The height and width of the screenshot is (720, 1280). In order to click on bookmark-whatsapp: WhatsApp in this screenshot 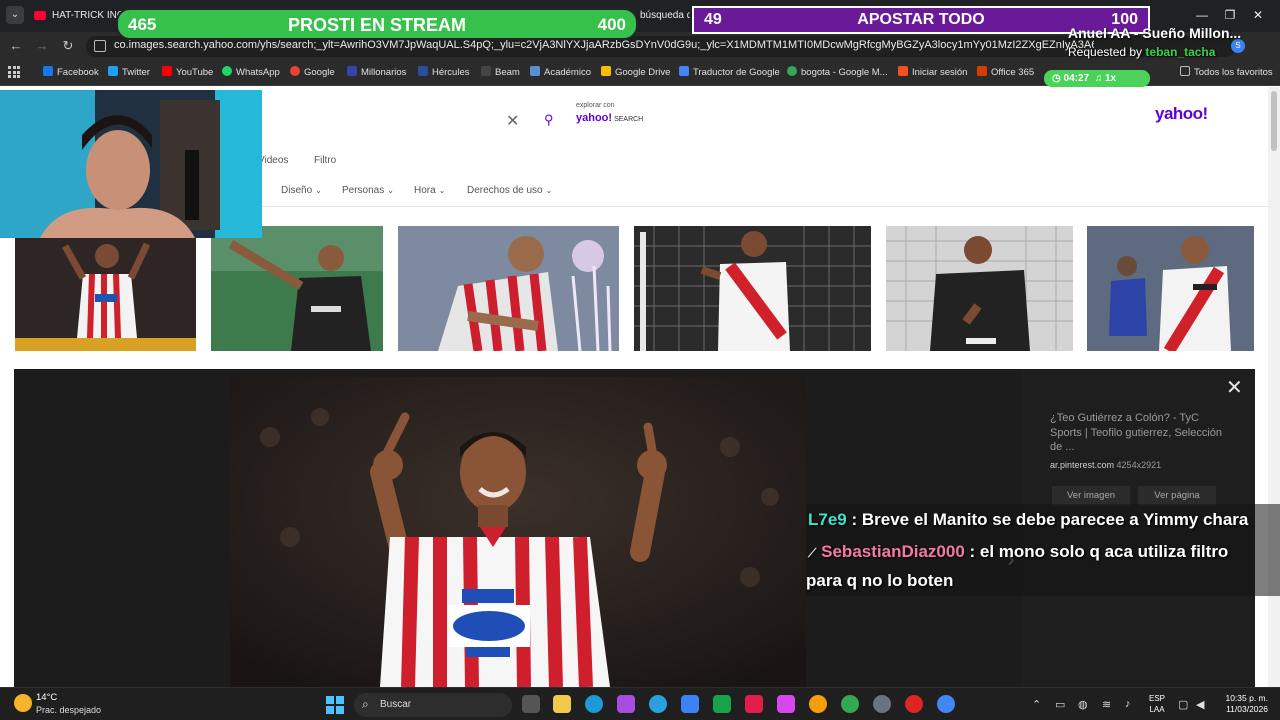, I will do `click(251, 72)`.